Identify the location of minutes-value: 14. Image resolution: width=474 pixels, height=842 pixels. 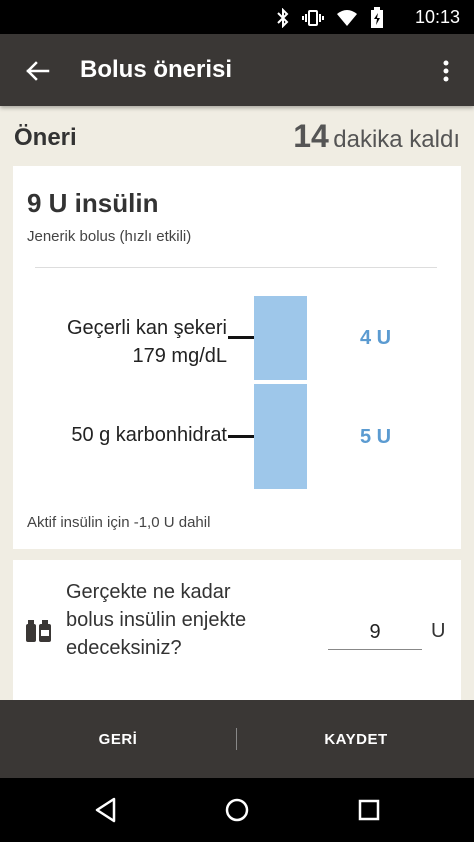
(311, 136).